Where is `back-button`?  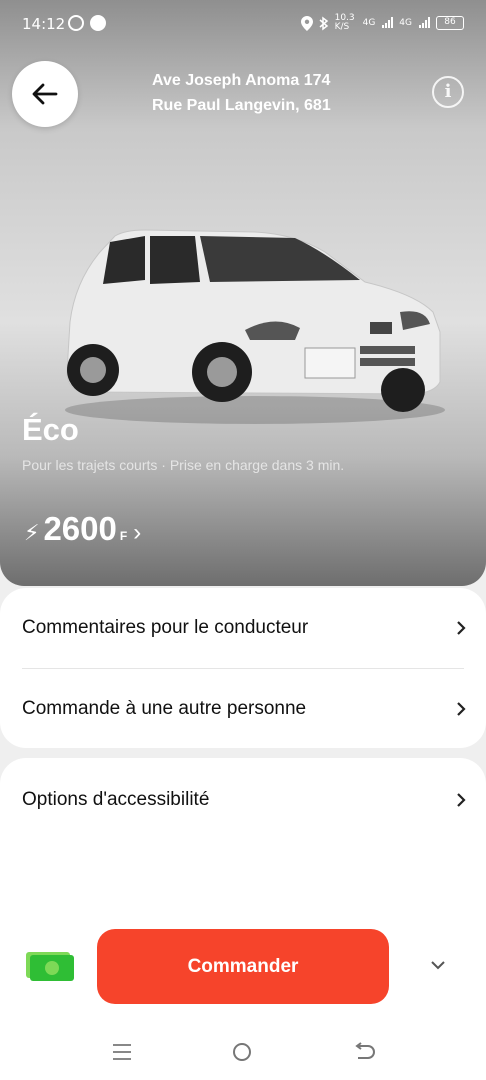
back-button is located at coordinates (45, 94).